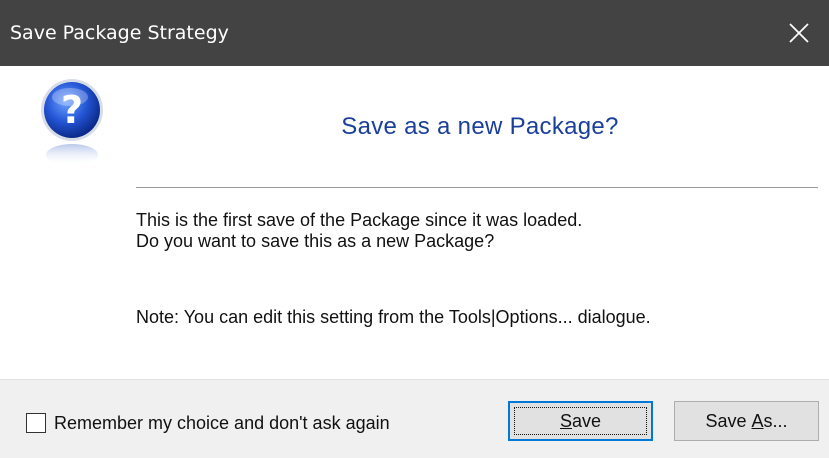  I want to click on remember-choice-checkbox, so click(36, 423).